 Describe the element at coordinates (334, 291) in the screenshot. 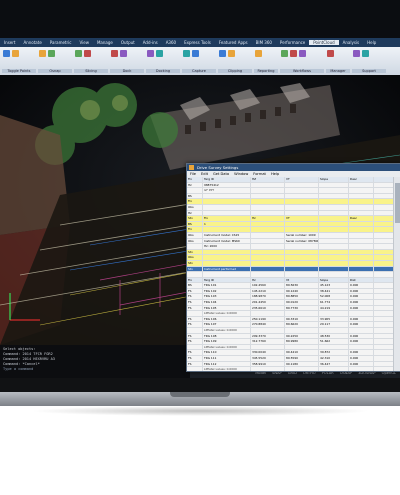

I see `table-cell: 38.441` at that location.